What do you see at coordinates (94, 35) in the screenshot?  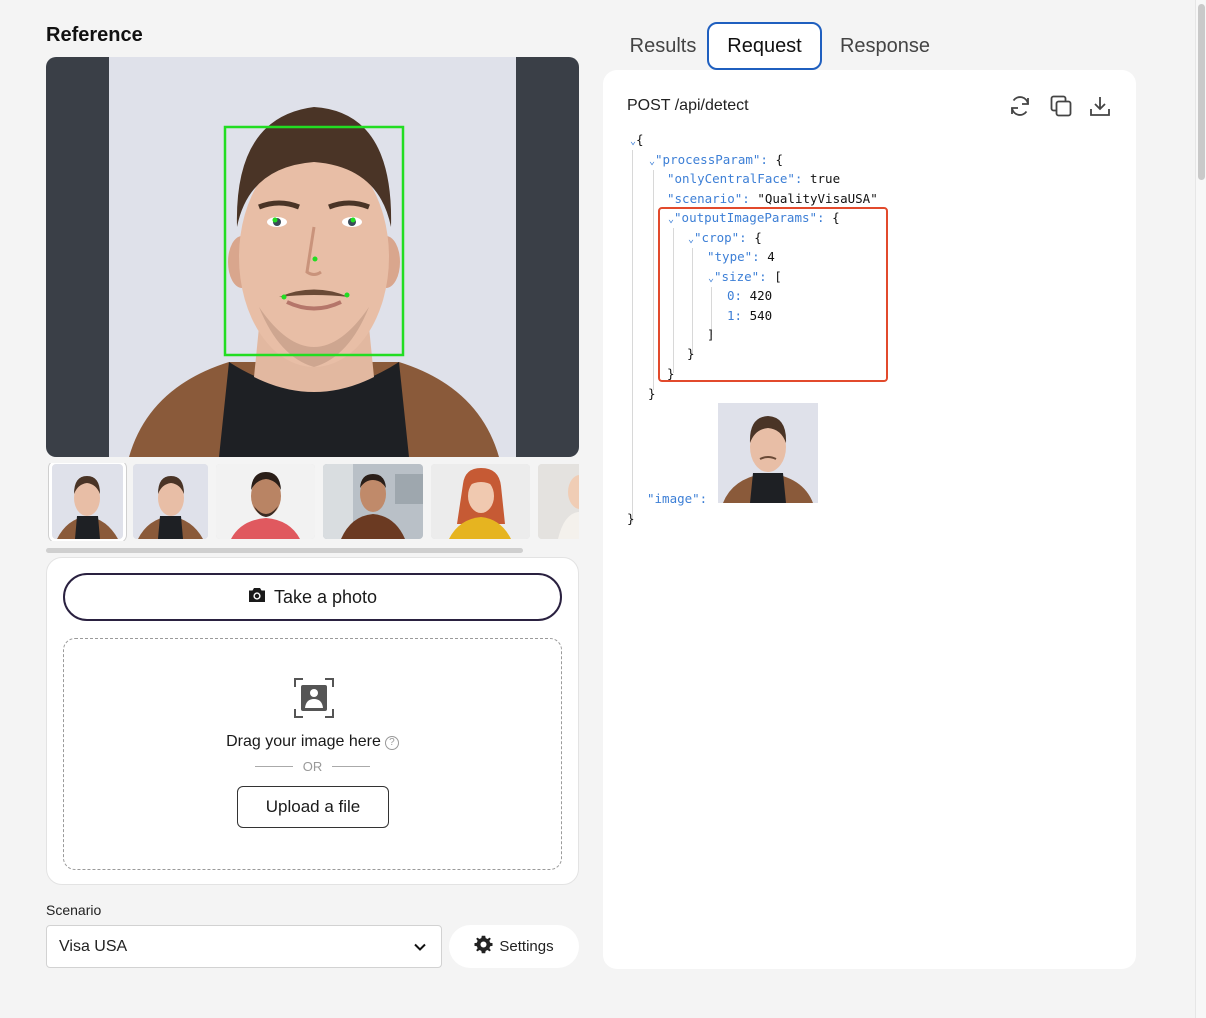 I see `reference-title: Reference` at bounding box center [94, 35].